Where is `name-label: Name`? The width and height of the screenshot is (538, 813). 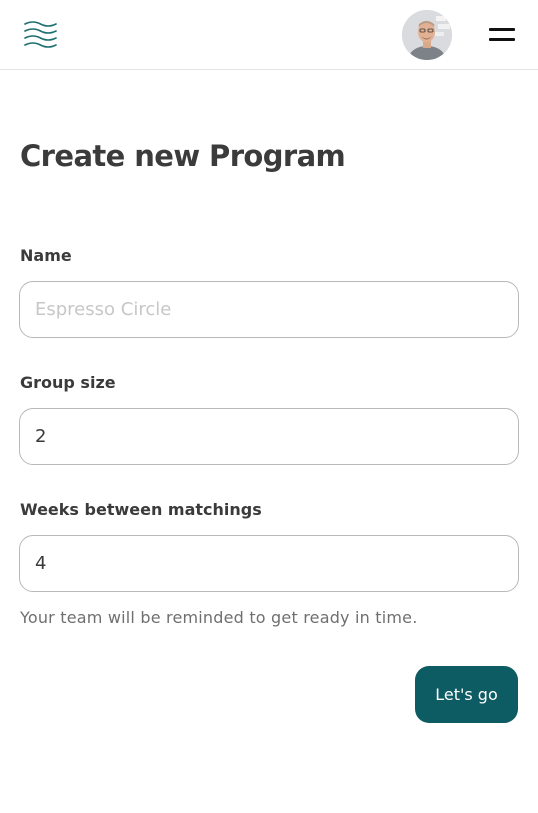
name-label: Name is located at coordinates (46, 255).